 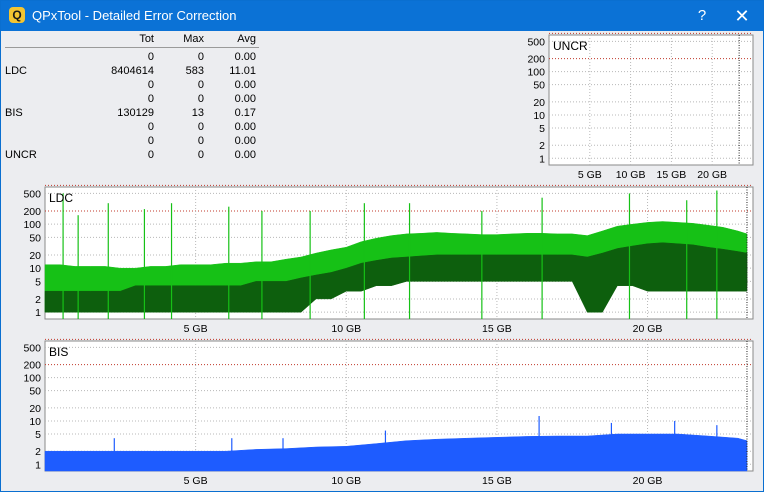 I want to click on stats-divider, so click(x=132, y=47).